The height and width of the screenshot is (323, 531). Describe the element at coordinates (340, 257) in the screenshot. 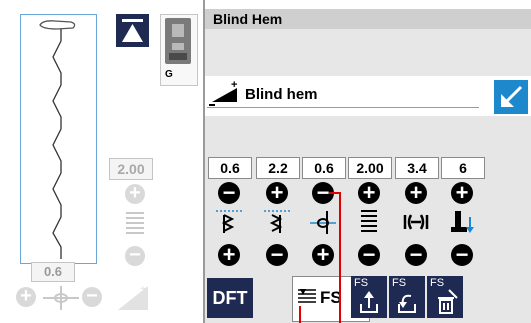

I see `annotation-line-right` at that location.